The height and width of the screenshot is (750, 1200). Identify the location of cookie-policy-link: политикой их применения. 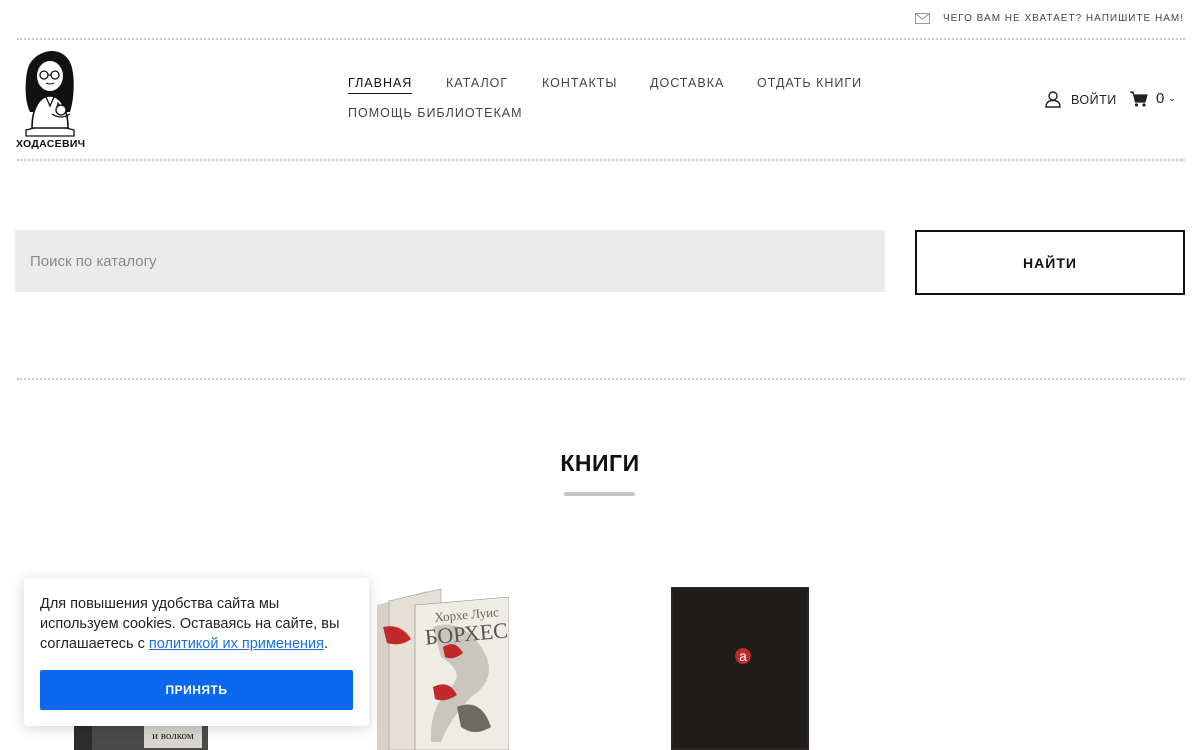
(236, 644).